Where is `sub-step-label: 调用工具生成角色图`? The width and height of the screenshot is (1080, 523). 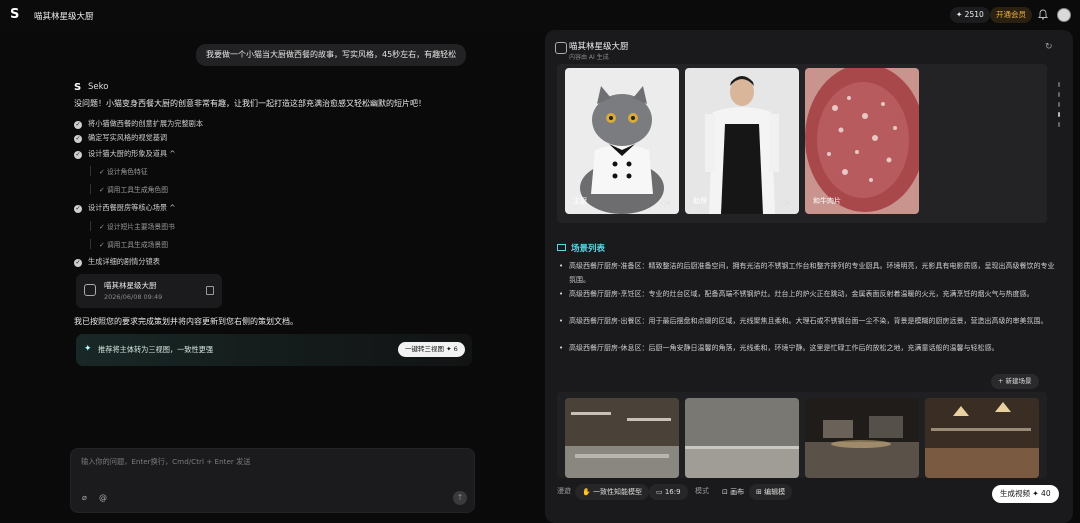 sub-step-label: 调用工具生成角色图 is located at coordinates (137, 190).